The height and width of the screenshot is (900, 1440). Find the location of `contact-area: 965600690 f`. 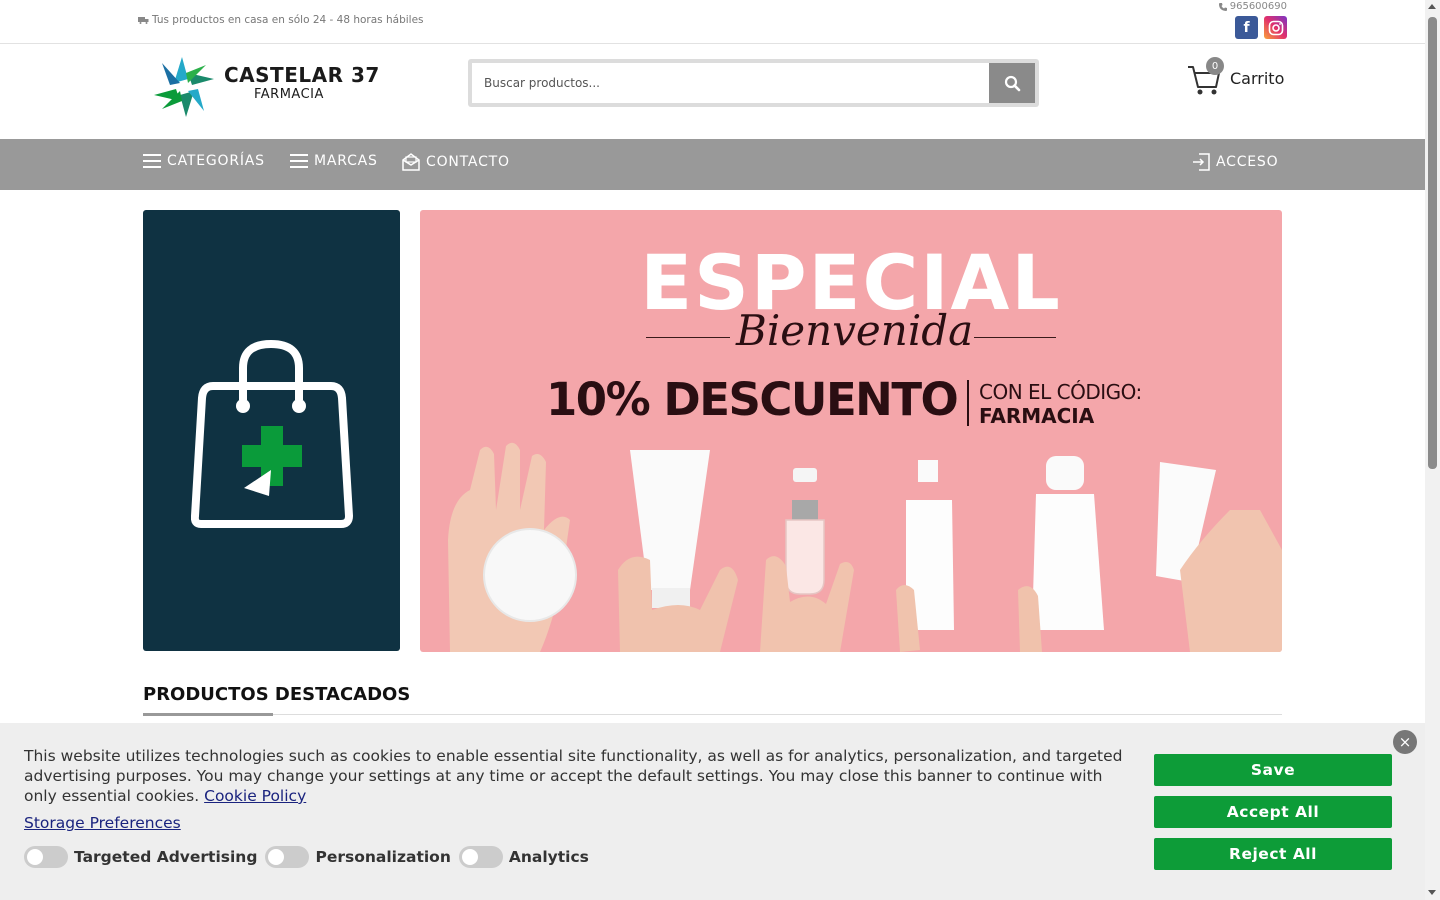

contact-area: 965600690 f is located at coordinates (1252, 20).